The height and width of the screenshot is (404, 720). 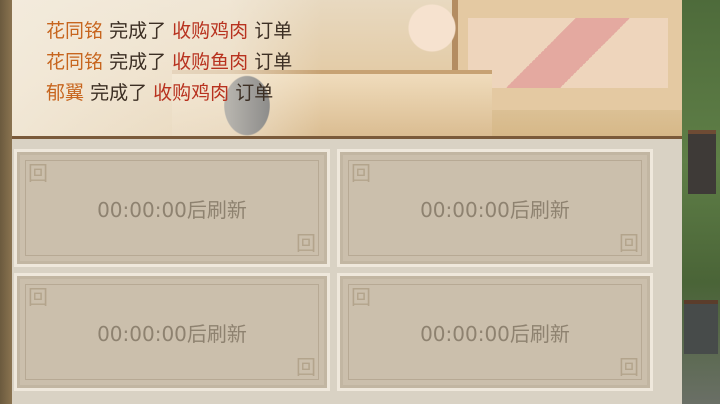 I want to click on order-log-entry: 花同铭 完成了 收购鱼肉 订单, so click(x=169, y=62).